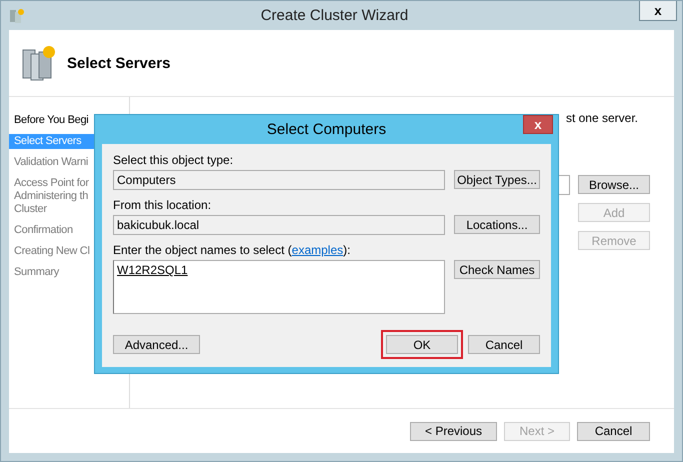  What do you see at coordinates (504, 344) in the screenshot?
I see `cancel-button: Cancel` at bounding box center [504, 344].